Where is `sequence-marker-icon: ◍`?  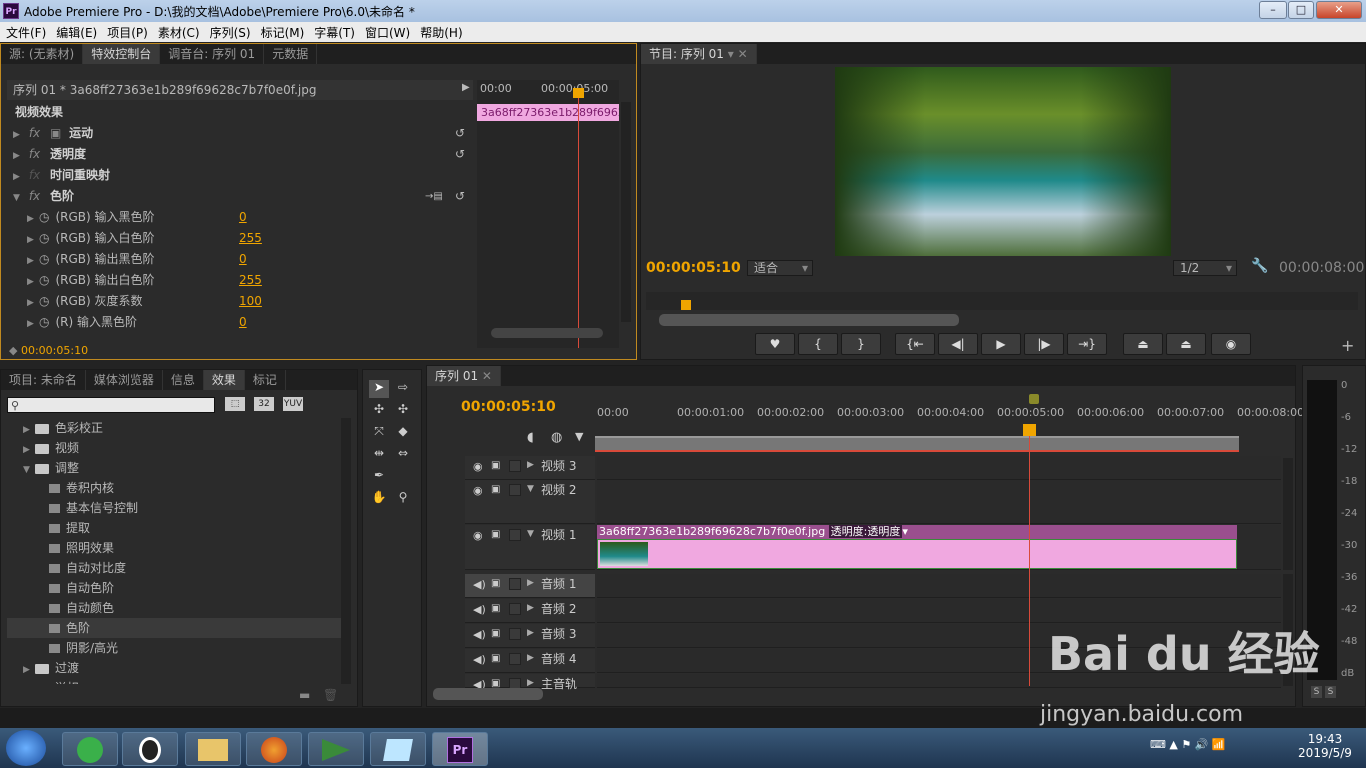
sequence-marker-icon: ◍ is located at coordinates (556, 437).